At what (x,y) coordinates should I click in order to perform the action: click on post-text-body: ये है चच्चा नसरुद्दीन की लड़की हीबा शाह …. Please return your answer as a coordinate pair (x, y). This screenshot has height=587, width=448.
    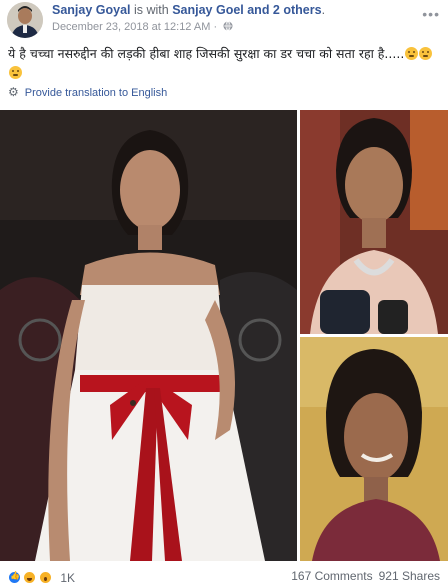
    Looking at the image, I should click on (206, 53).